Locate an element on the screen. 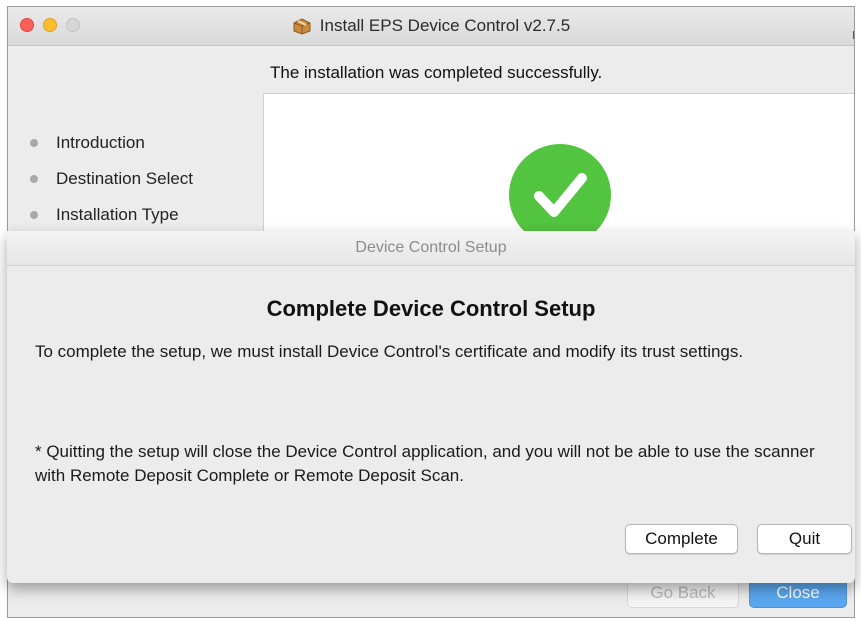  window-title-text: Install EPS Device Control v2.7.5 is located at coordinates (445, 25).